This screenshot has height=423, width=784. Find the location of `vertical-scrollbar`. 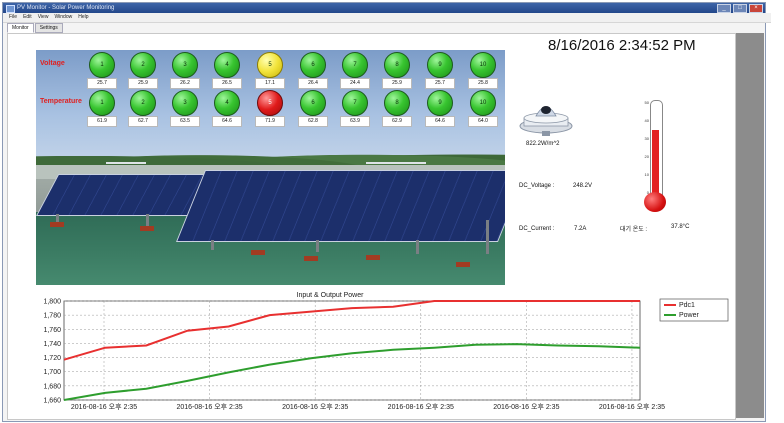

vertical-scrollbar is located at coordinates (750, 225).